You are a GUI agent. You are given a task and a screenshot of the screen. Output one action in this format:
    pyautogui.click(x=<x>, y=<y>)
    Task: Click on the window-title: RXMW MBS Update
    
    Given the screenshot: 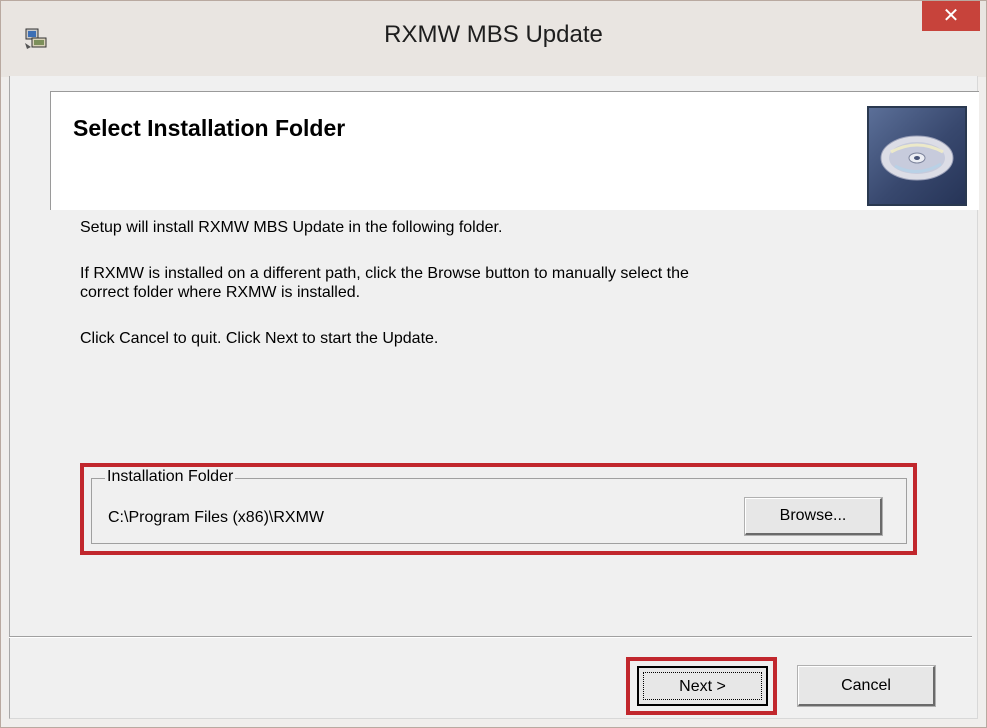 What is the action you would take?
    pyautogui.click(x=493, y=34)
    